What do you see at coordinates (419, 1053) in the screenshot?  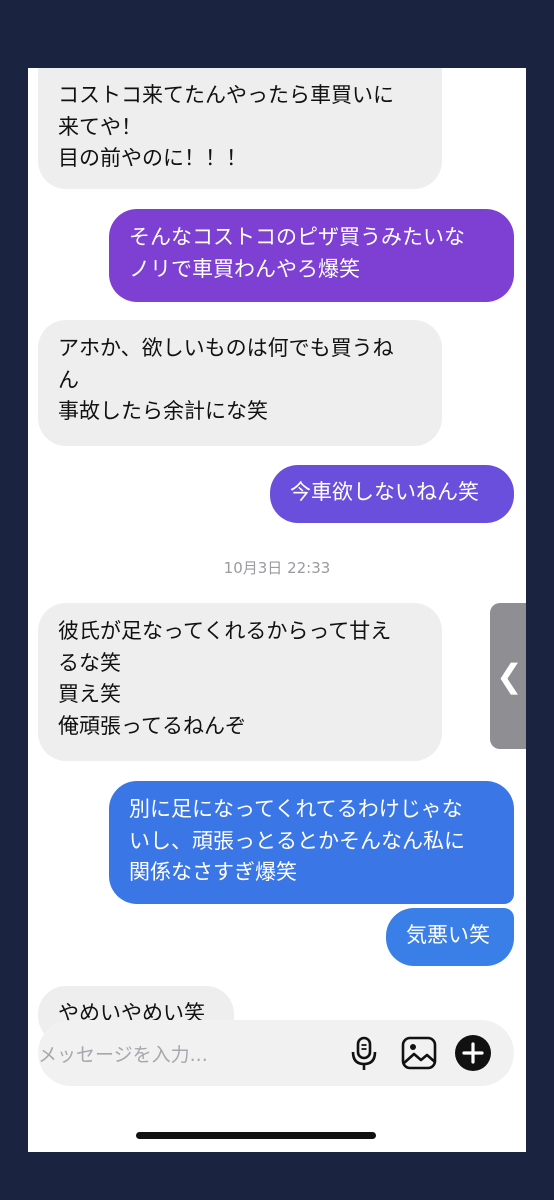 I see `image-icon` at bounding box center [419, 1053].